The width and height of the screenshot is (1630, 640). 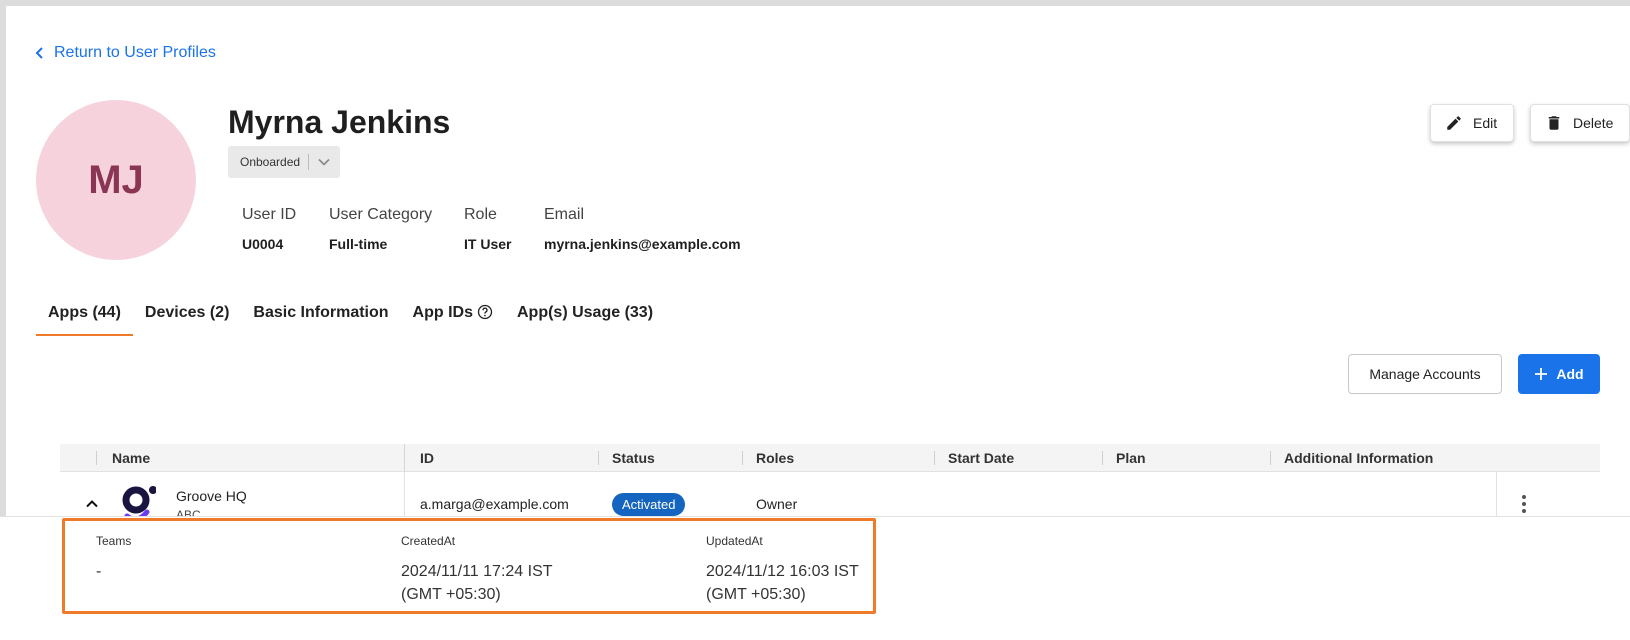 What do you see at coordinates (187, 312) in the screenshot?
I see `tab-label: Devices (2)` at bounding box center [187, 312].